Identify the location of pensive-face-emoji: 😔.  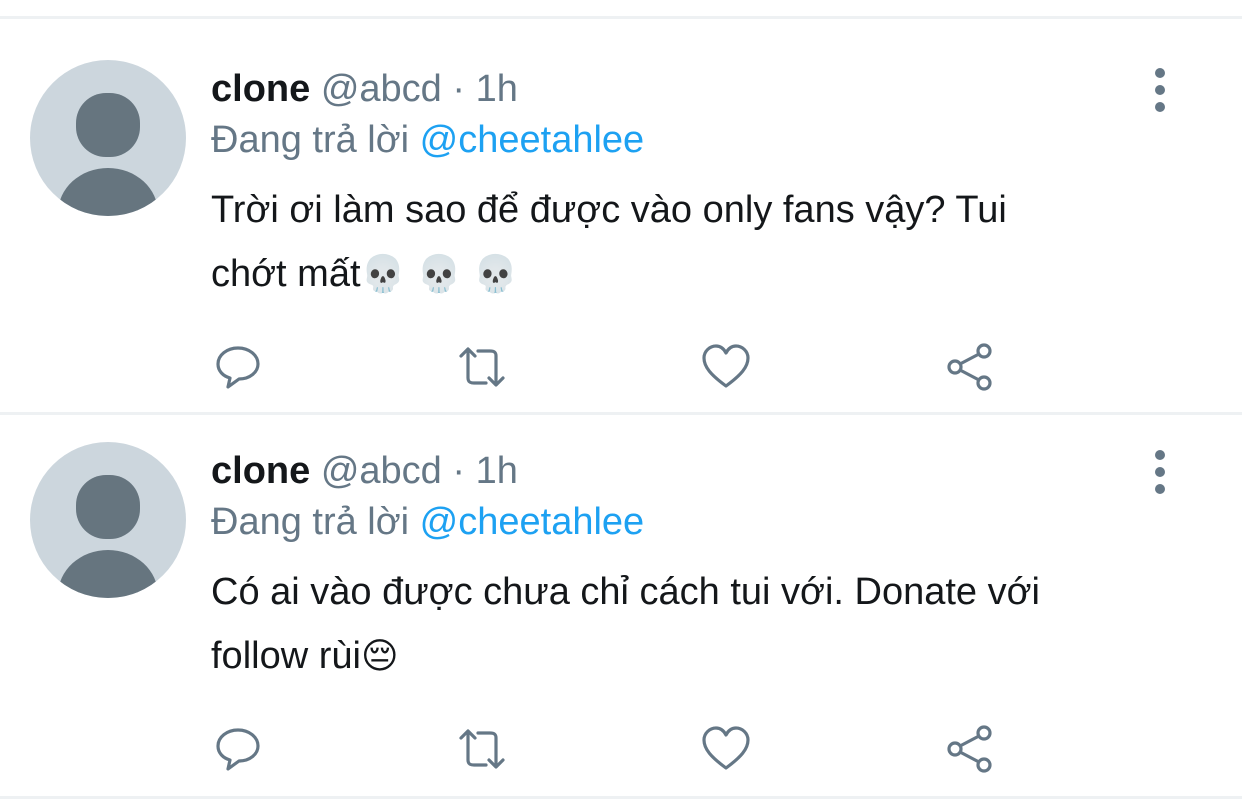
(379, 656).